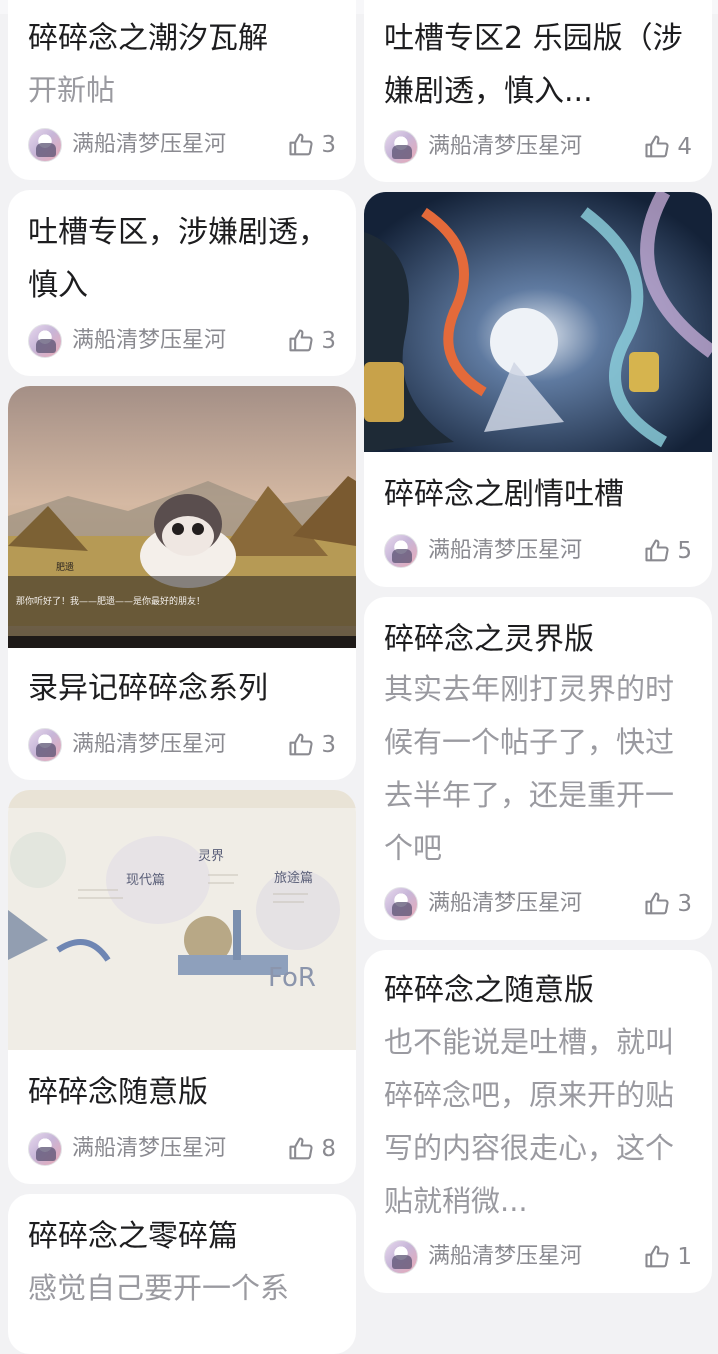 The image size is (718, 1354). What do you see at coordinates (72, 90) in the screenshot?
I see `post-excerpt: 开新帖` at bounding box center [72, 90].